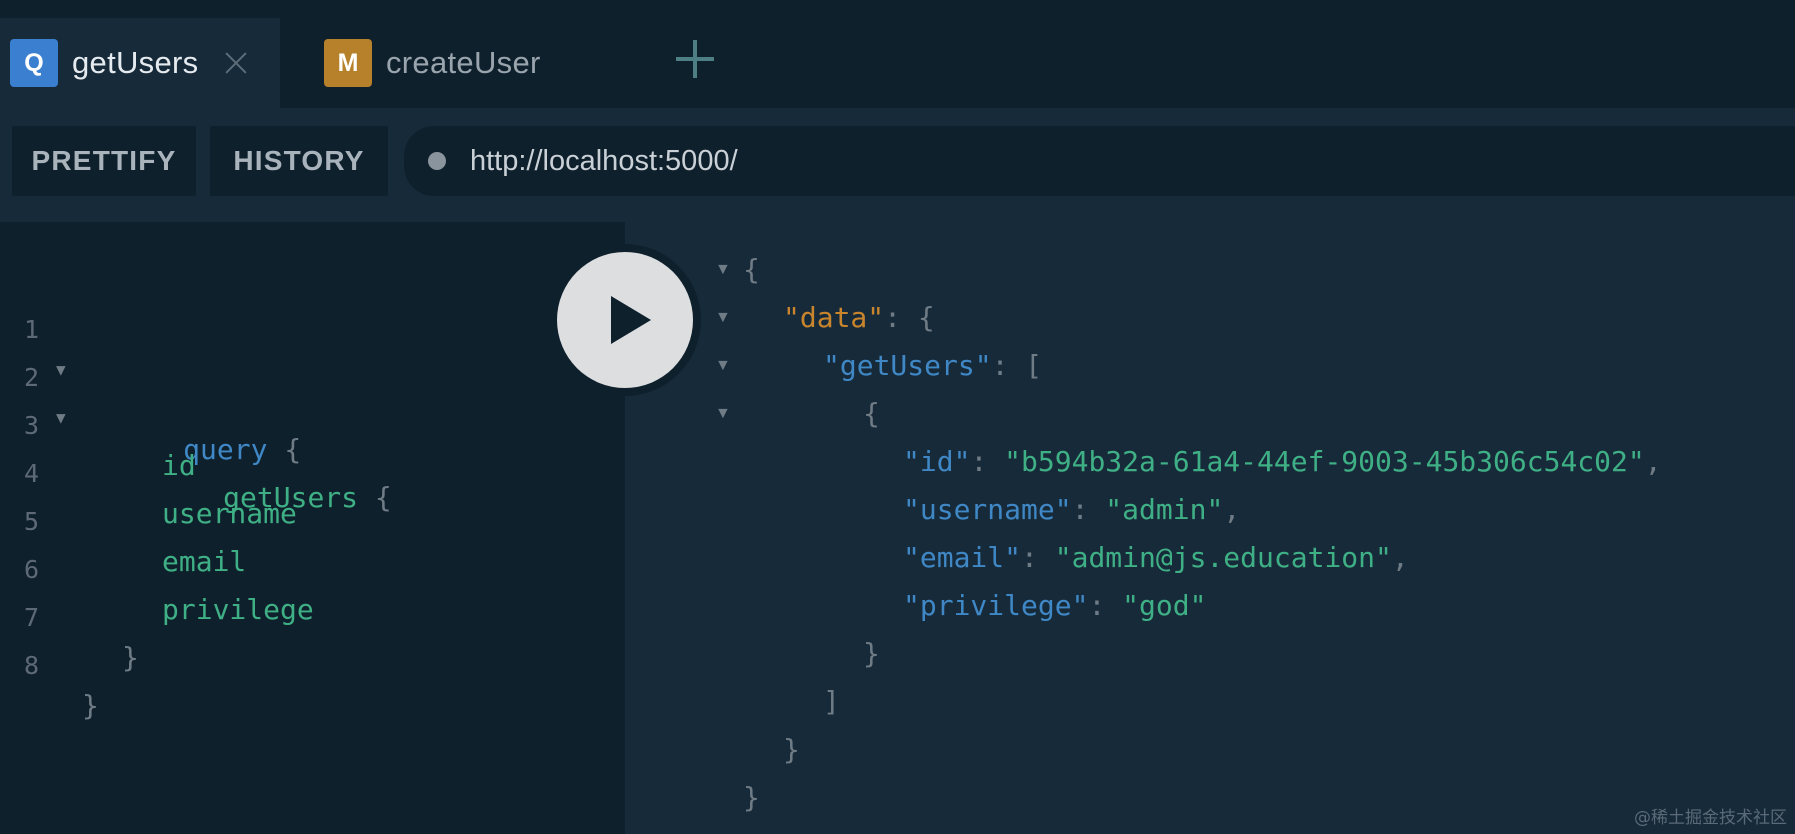 The image size is (1795, 834). What do you see at coordinates (348, 63) in the screenshot?
I see `mutation-badge-icon: M` at bounding box center [348, 63].